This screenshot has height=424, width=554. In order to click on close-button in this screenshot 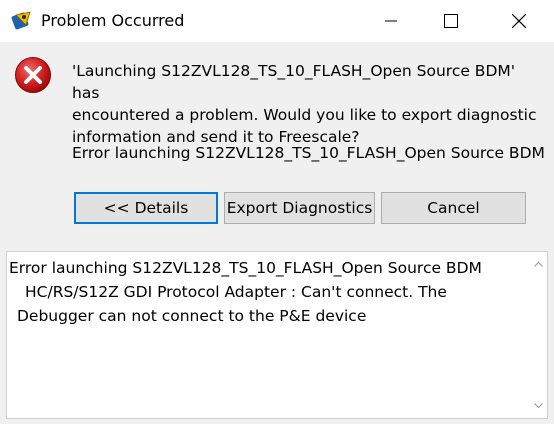, I will do `click(519, 21)`.